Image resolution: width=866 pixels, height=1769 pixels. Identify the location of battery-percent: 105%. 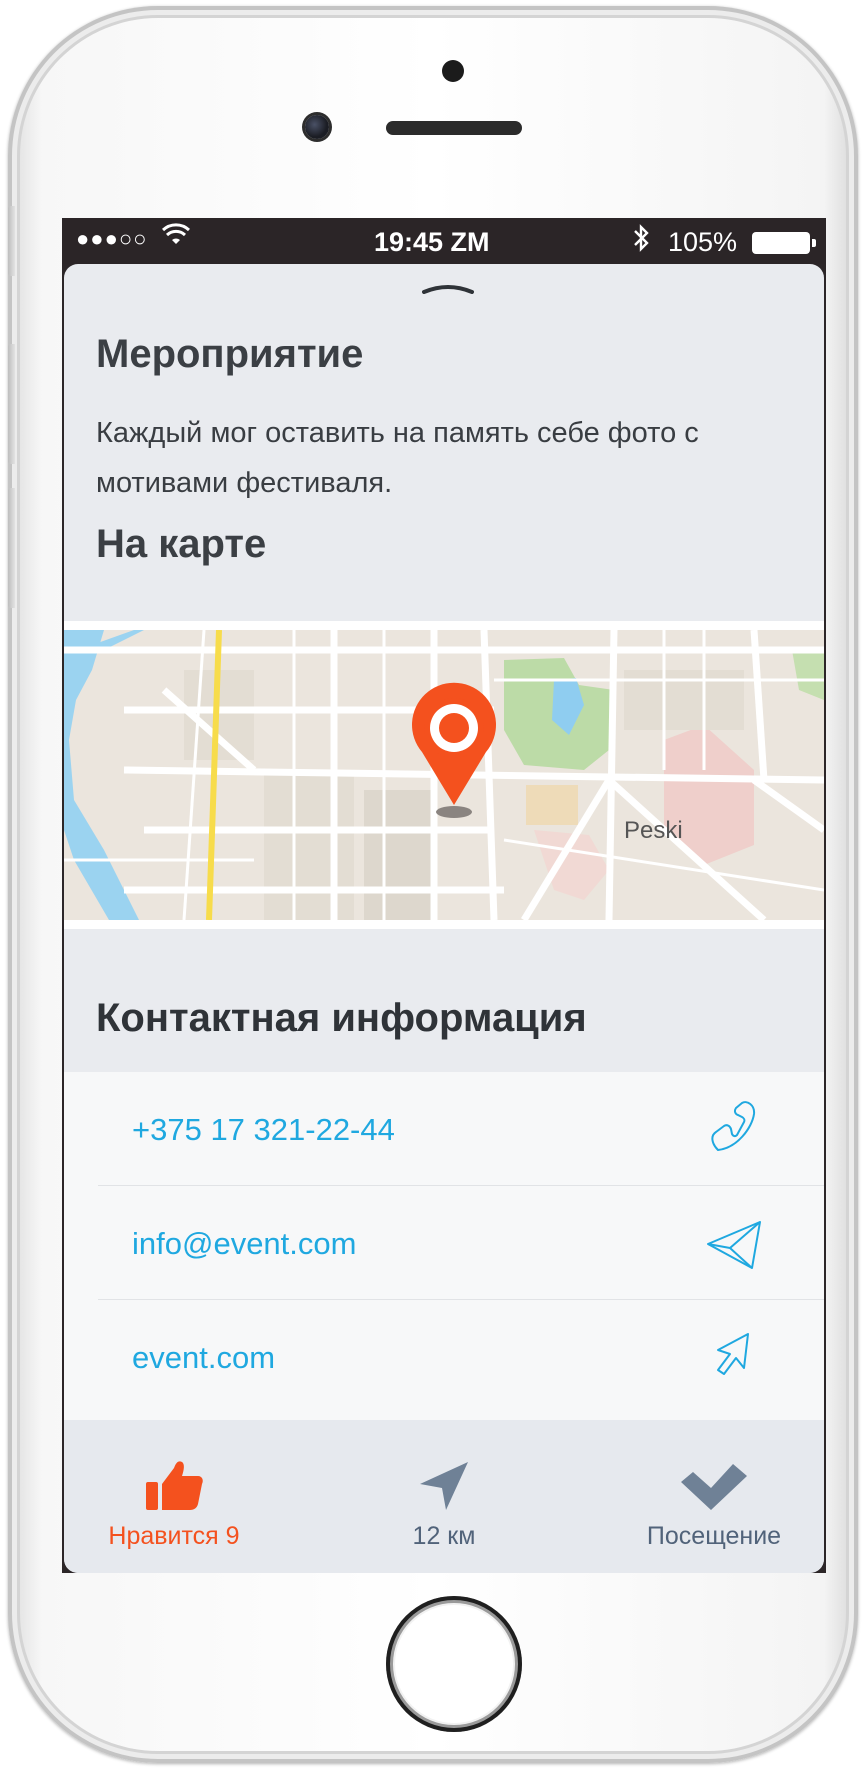
(703, 242).